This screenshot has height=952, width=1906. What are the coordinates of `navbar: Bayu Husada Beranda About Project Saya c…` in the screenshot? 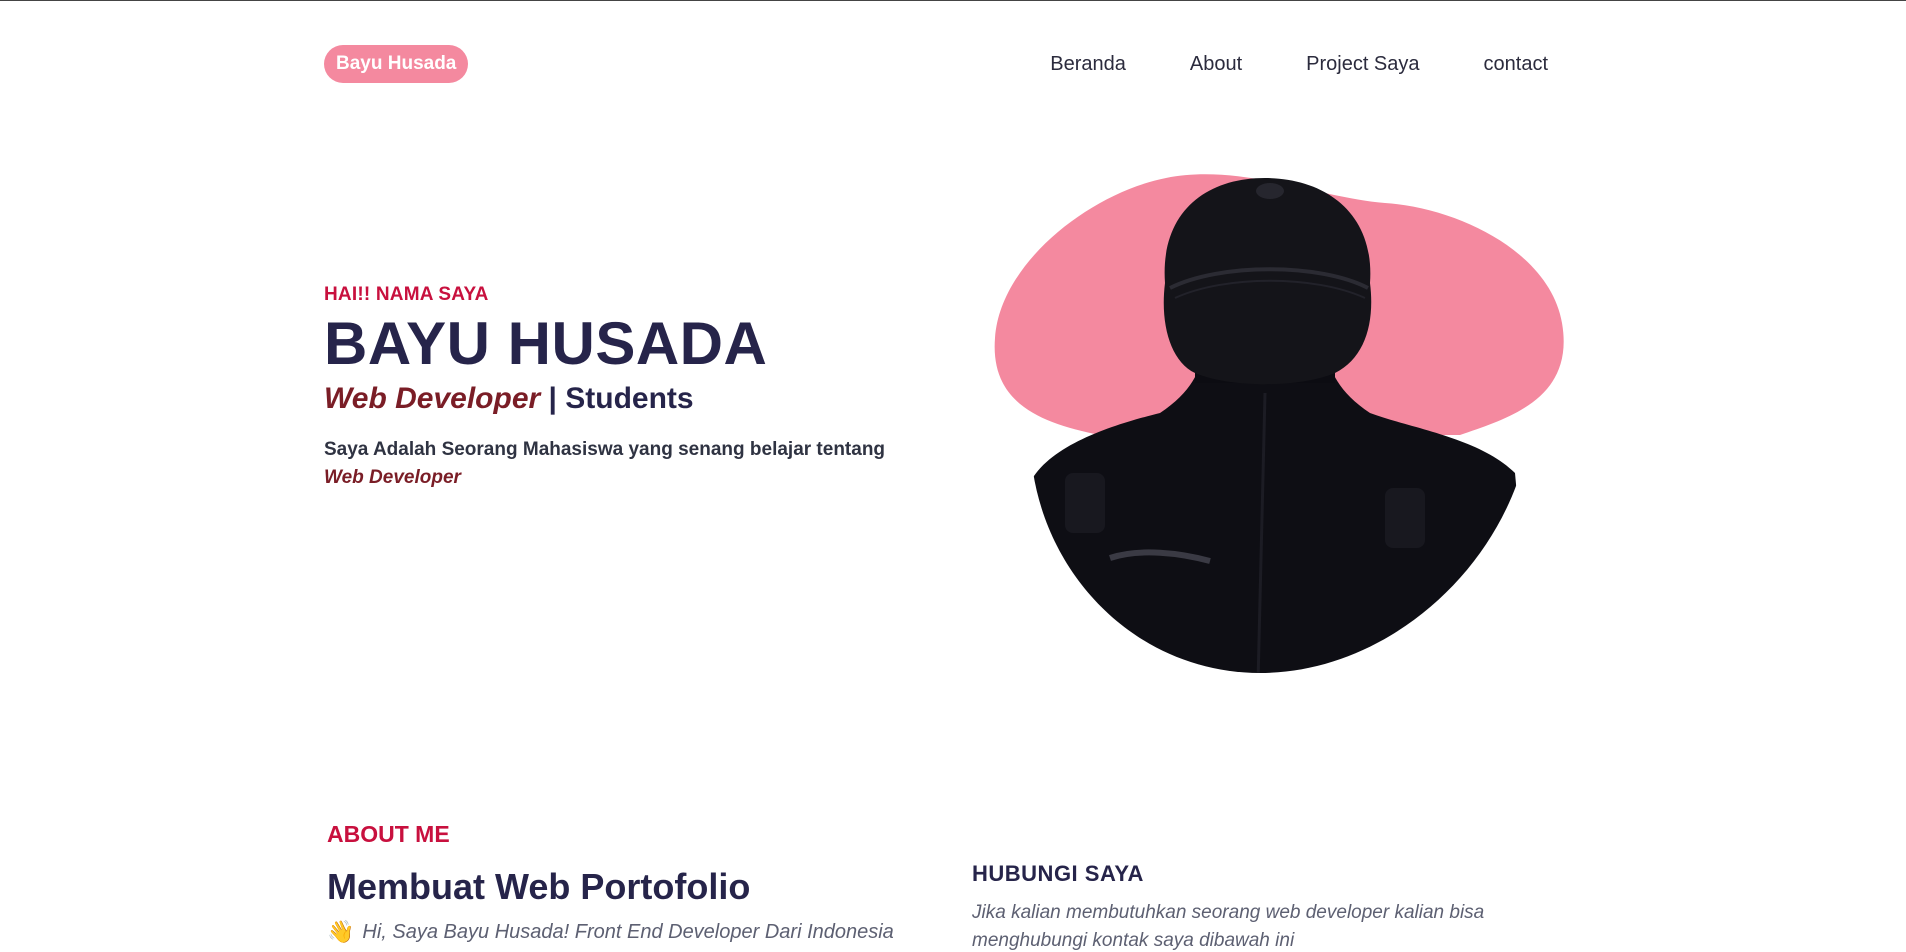 It's located at (936, 64).